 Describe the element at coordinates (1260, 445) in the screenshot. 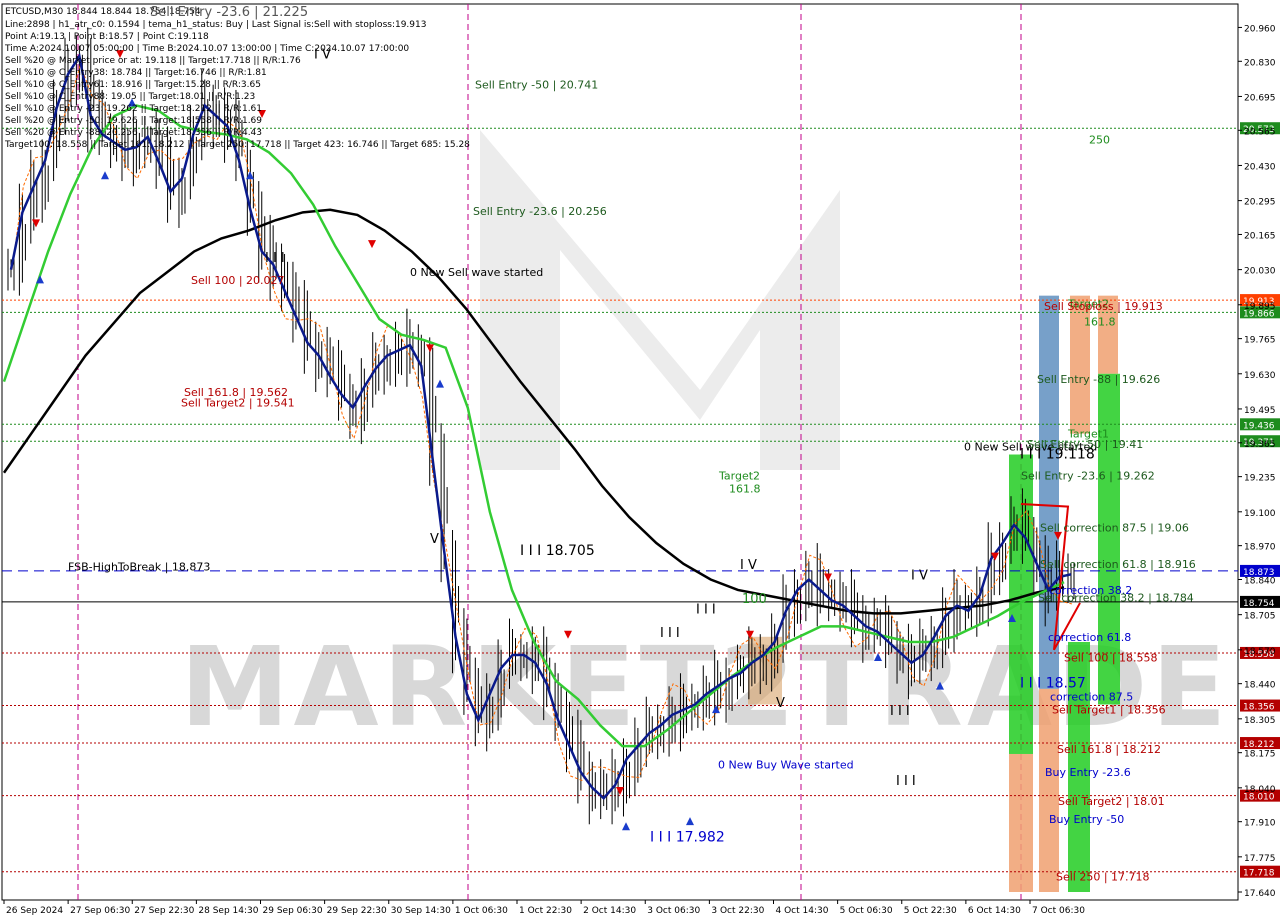

I see `price-tick-label: 19.365` at that location.